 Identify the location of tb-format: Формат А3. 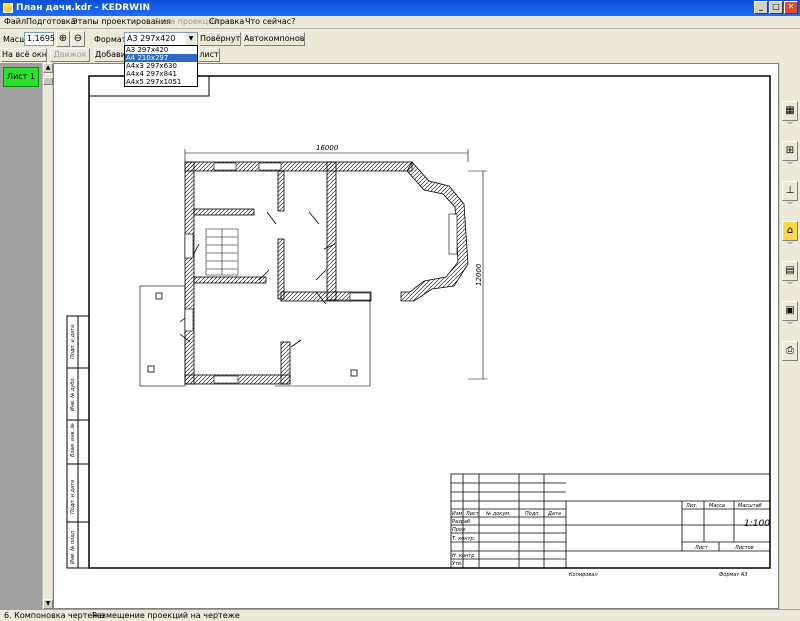
(733, 575).